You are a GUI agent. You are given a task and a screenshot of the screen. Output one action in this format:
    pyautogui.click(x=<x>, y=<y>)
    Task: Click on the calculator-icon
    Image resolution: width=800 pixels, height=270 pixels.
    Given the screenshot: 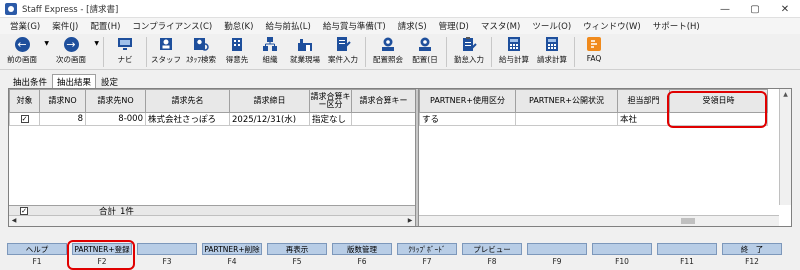 What is the action you would take?
    pyautogui.click(x=552, y=44)
    